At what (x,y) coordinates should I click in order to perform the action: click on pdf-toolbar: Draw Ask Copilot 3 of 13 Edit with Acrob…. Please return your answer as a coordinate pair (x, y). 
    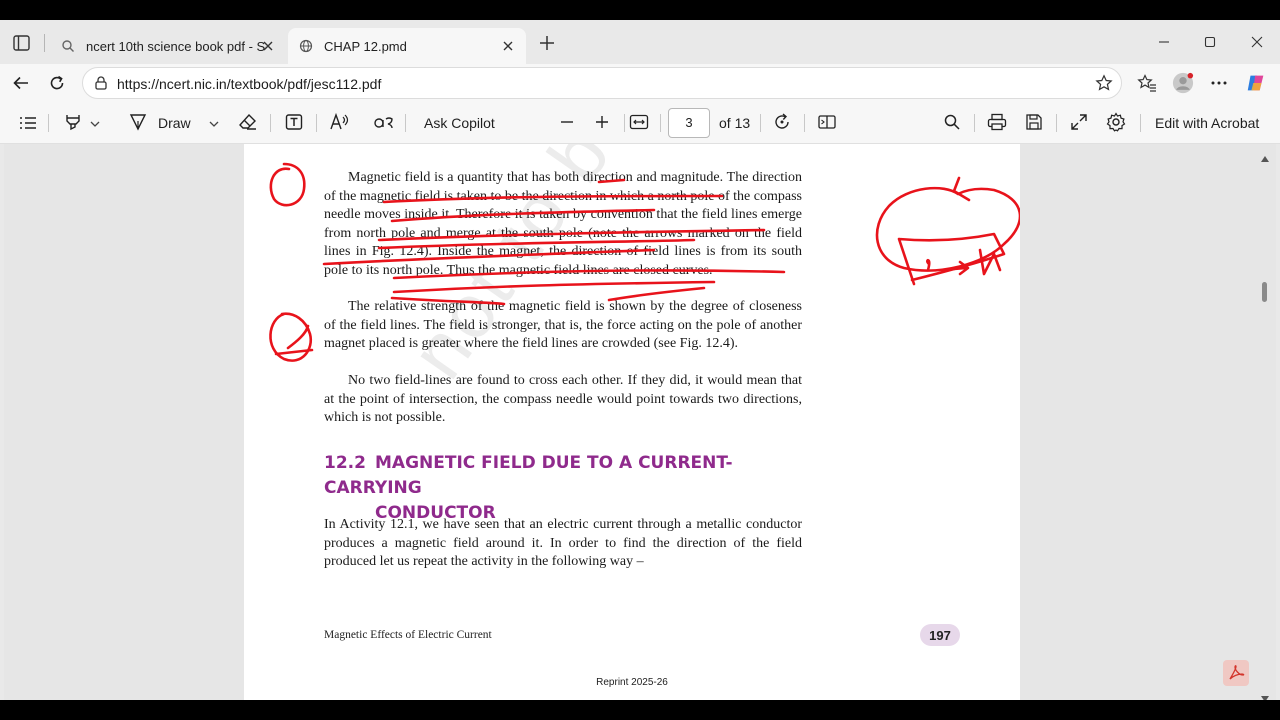
    Looking at the image, I should click on (640, 123).